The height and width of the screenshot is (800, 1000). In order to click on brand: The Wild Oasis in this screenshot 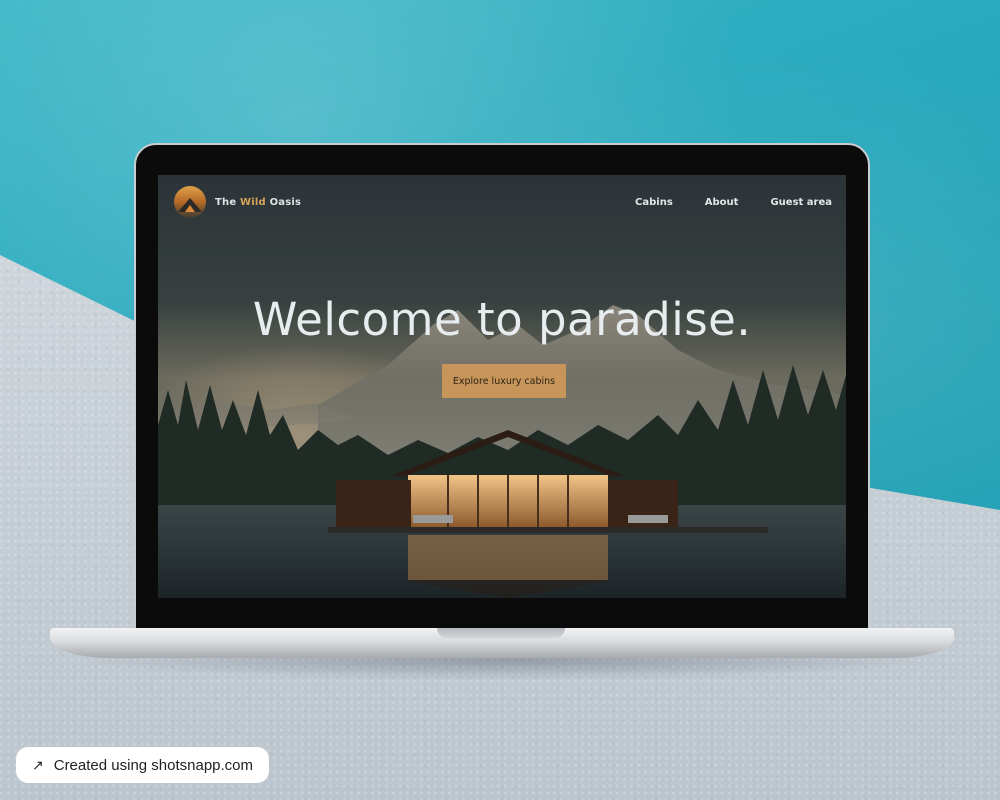, I will do `click(237, 202)`.